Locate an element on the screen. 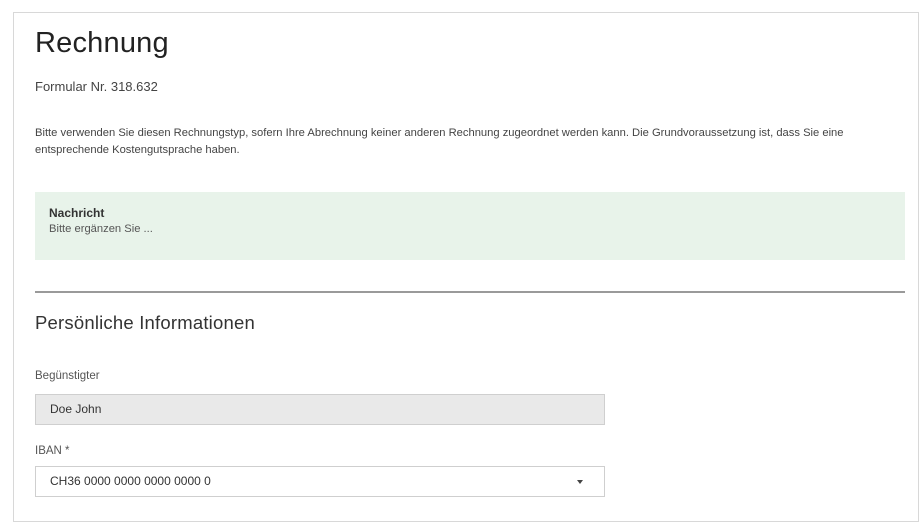  section-divider is located at coordinates (470, 292).